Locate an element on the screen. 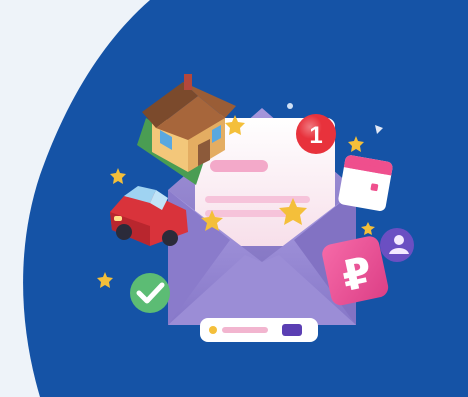  toggle-button is located at coordinates (292, 330).